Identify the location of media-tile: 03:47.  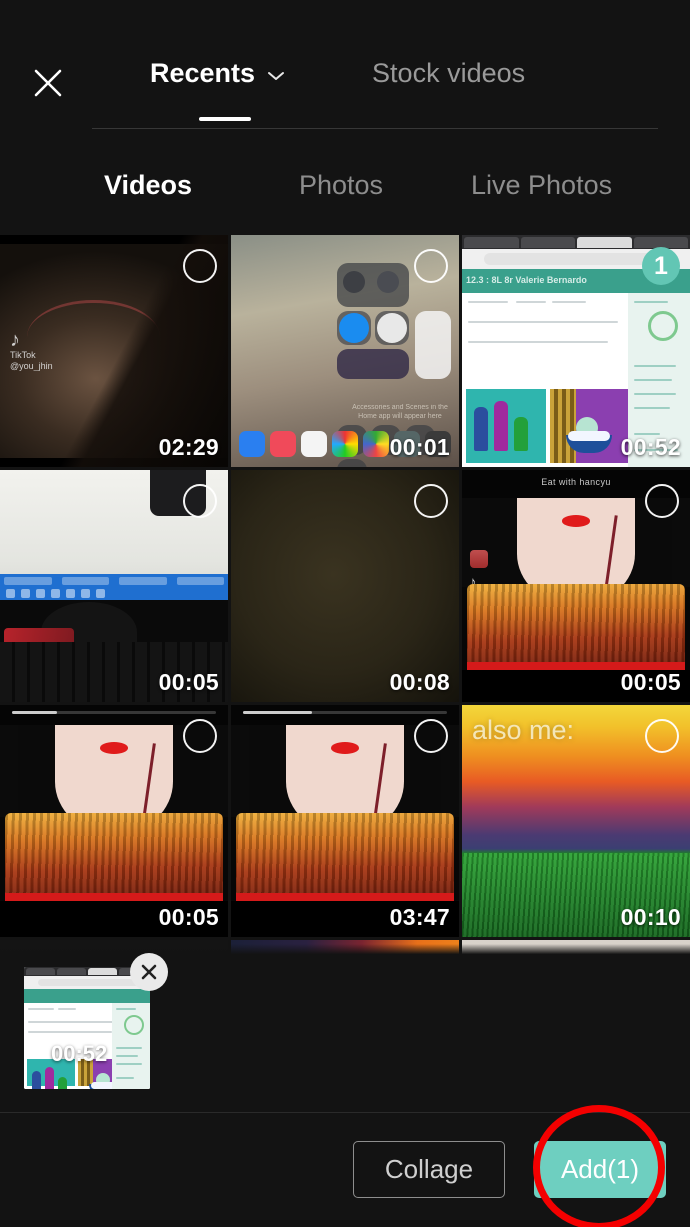
(345, 821).